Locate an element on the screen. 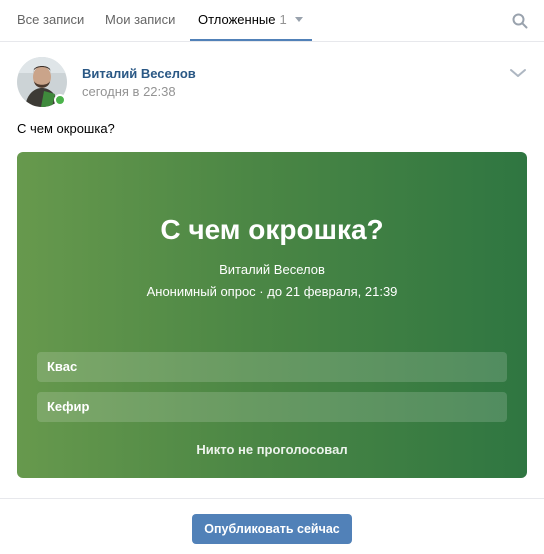  poll-vote-count: Никто не проголосовал is located at coordinates (272, 449).